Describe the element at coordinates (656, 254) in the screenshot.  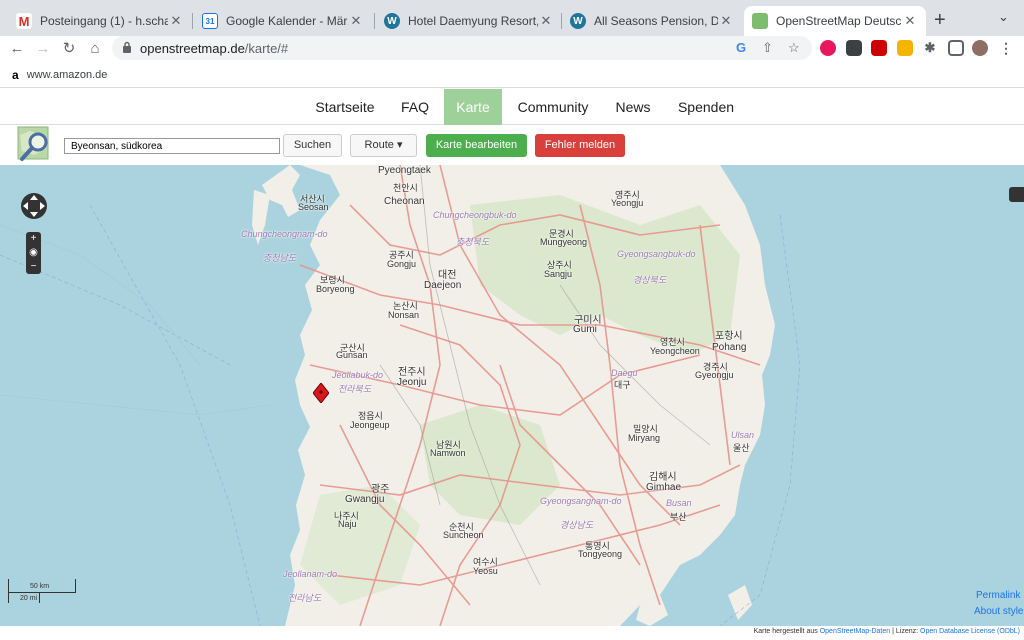
I see `map-label: Gyeongsangbuk-do` at that location.